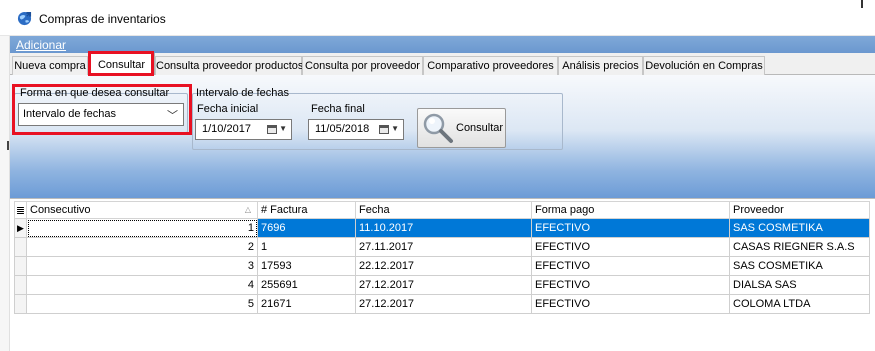 The height and width of the screenshot is (351, 875). I want to click on cell-factura: 7696, so click(306, 228).